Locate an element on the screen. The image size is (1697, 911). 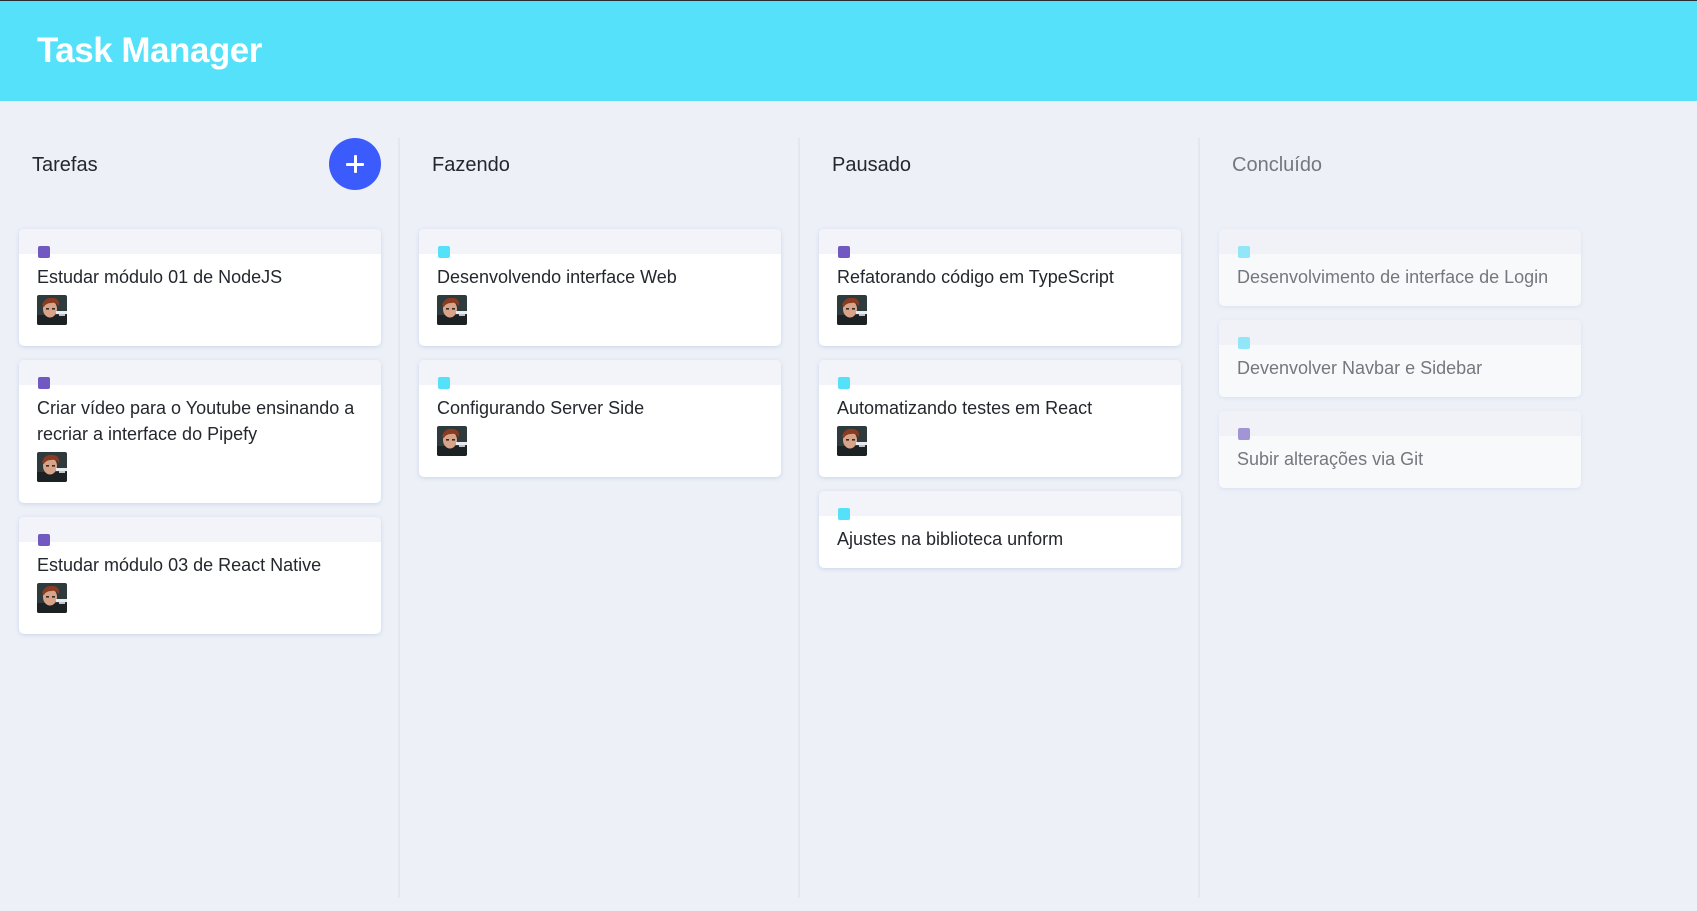
card-content: Desenvolvendo interface Web is located at coordinates (557, 277).